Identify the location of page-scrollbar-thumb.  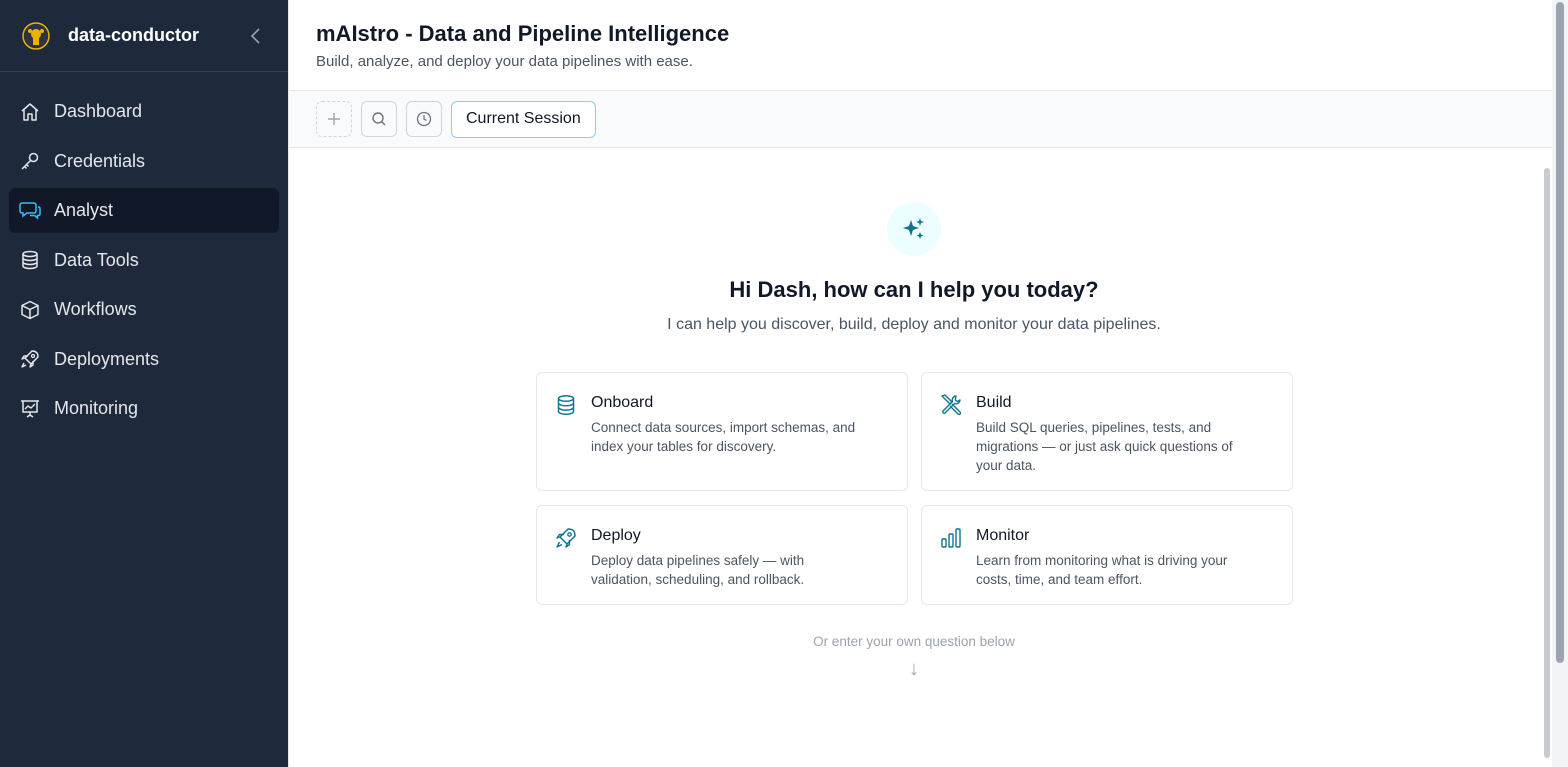
(1560, 332).